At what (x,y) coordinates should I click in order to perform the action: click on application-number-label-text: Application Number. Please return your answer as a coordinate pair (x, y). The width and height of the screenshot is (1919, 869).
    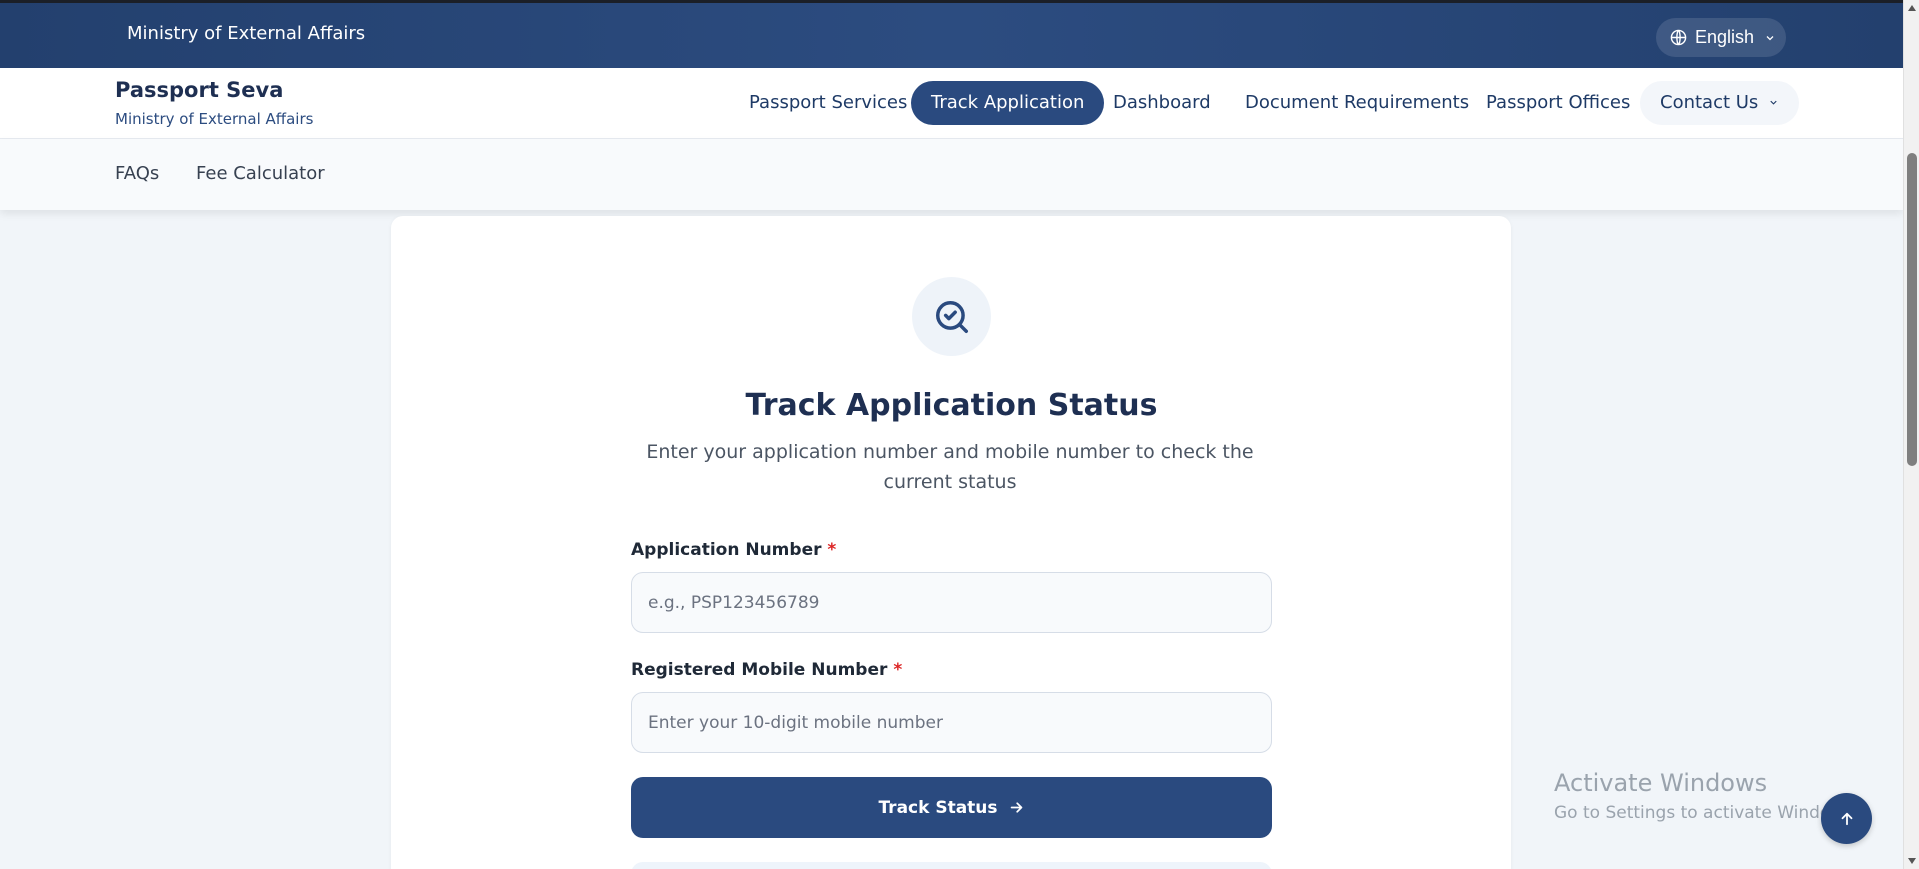
    Looking at the image, I should click on (726, 550).